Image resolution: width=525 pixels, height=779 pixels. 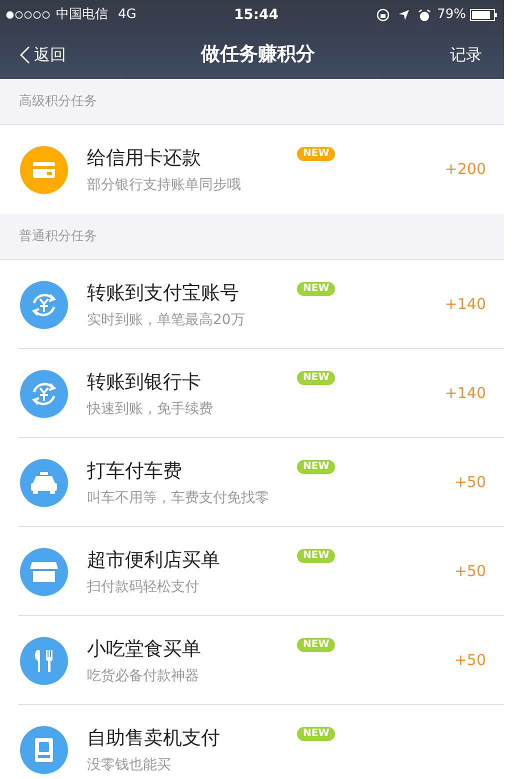 What do you see at coordinates (28, 15) in the screenshot?
I see `signal-icon` at bounding box center [28, 15].